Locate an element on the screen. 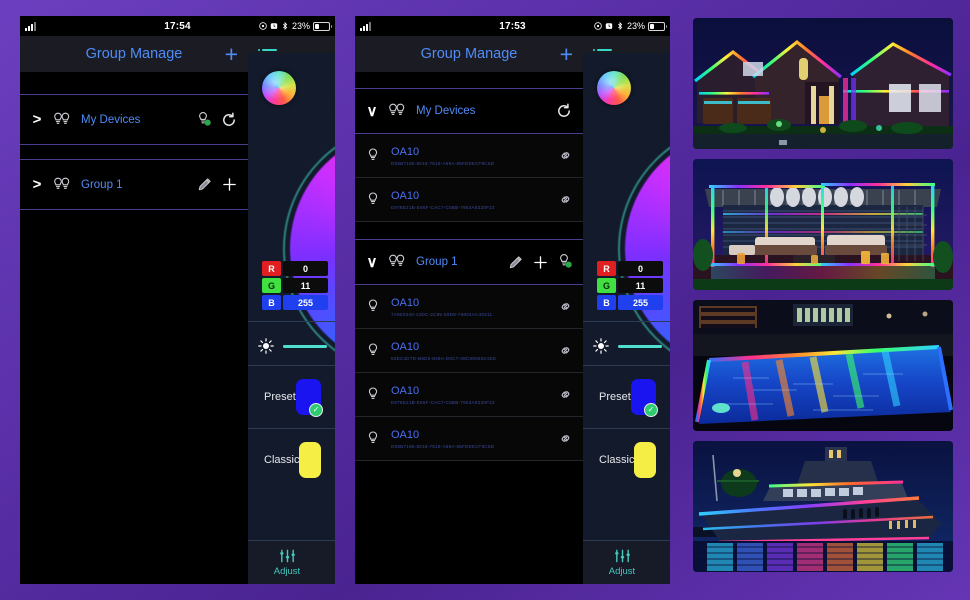  rgb-row-red: R 0 is located at coordinates (630, 268).